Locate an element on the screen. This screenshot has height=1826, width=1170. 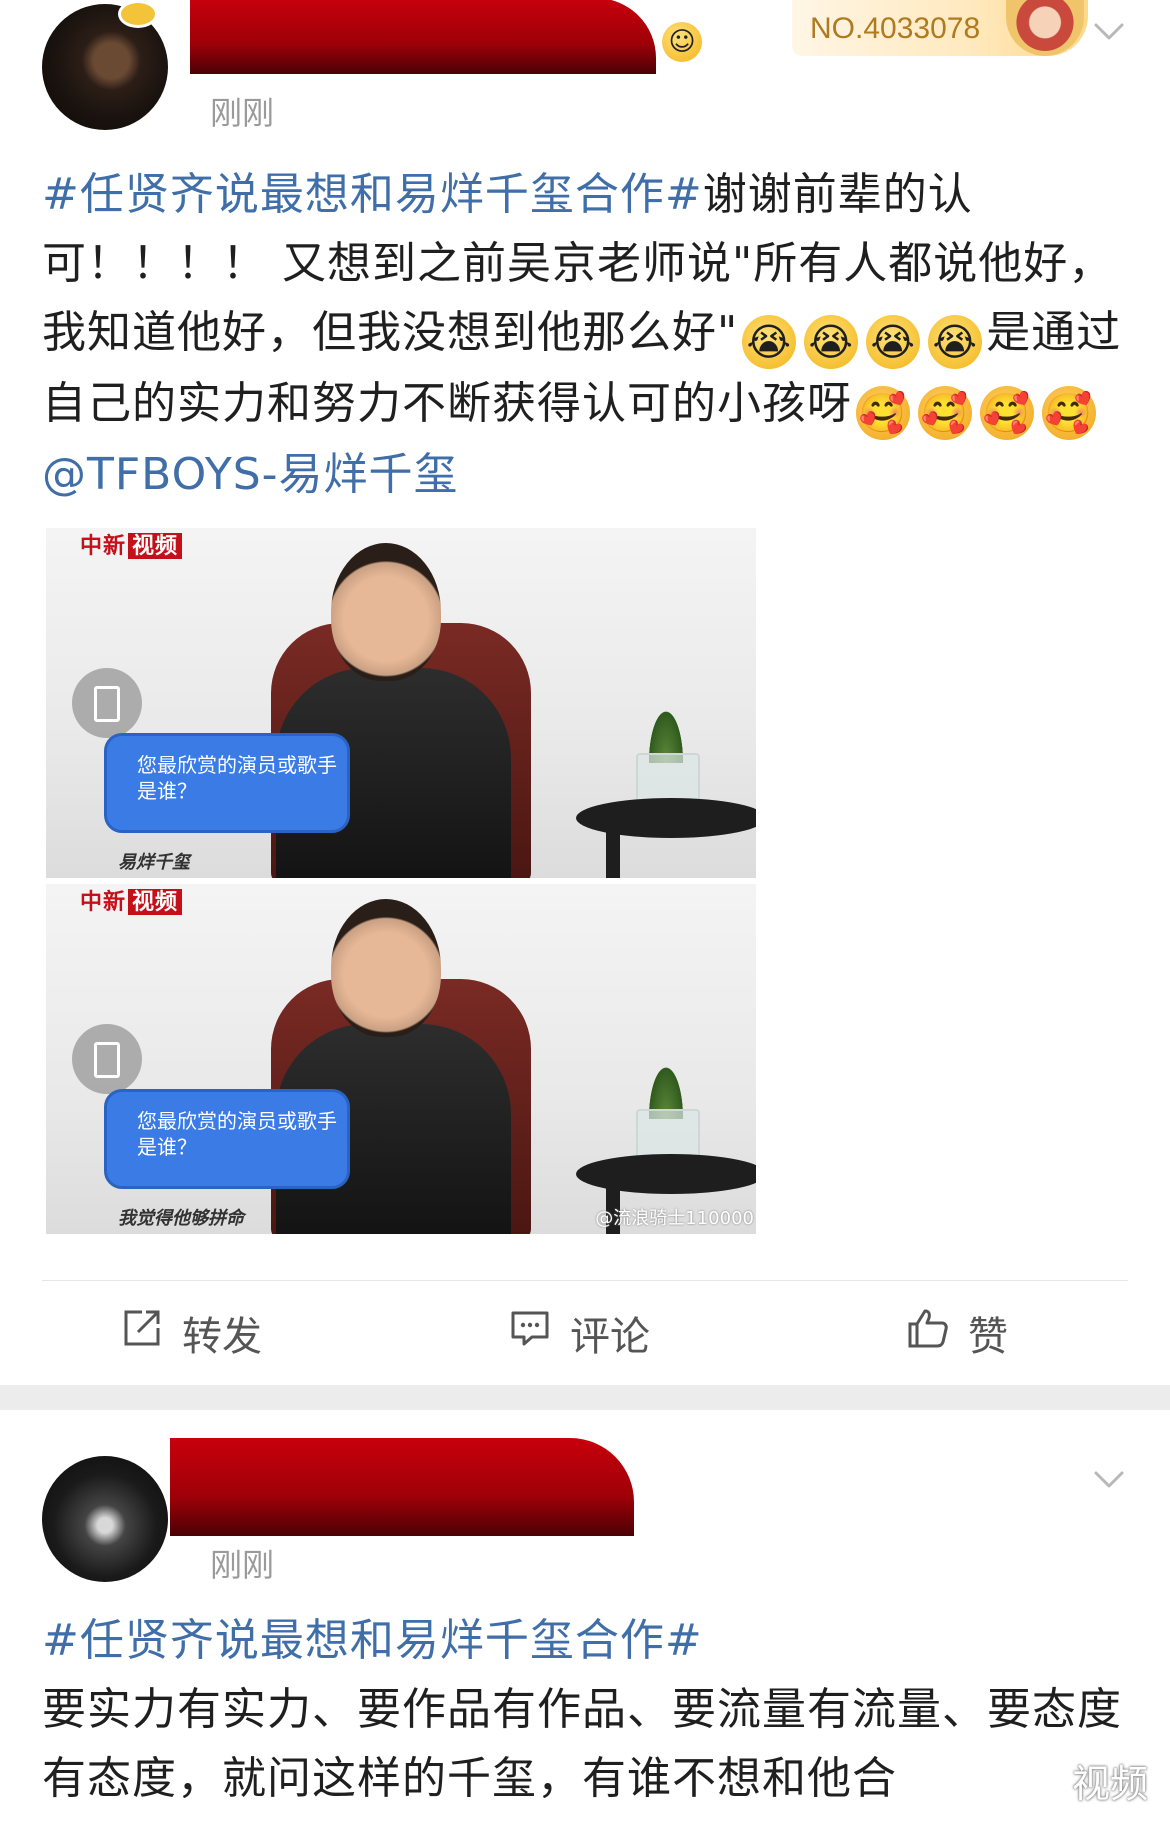
avatar-badge-icon is located at coordinates (138, 14).